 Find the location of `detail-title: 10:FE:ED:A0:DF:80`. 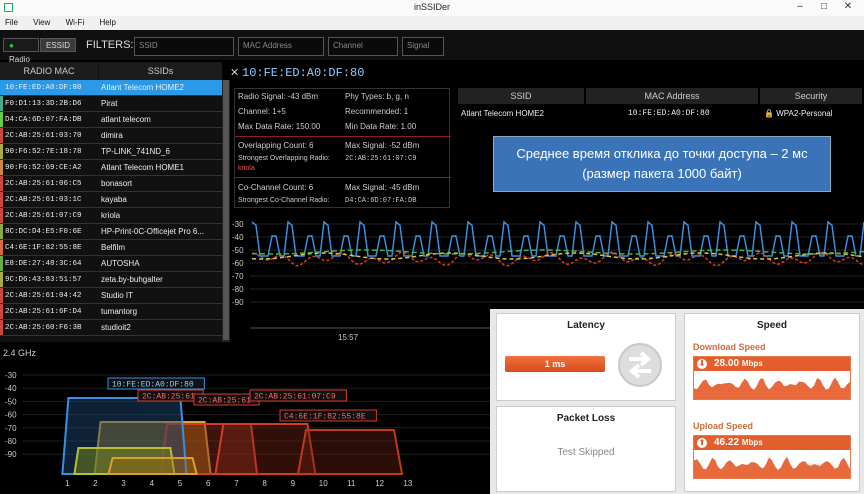

detail-title: 10:FE:ED:A0:DF:80 is located at coordinates (303, 73).